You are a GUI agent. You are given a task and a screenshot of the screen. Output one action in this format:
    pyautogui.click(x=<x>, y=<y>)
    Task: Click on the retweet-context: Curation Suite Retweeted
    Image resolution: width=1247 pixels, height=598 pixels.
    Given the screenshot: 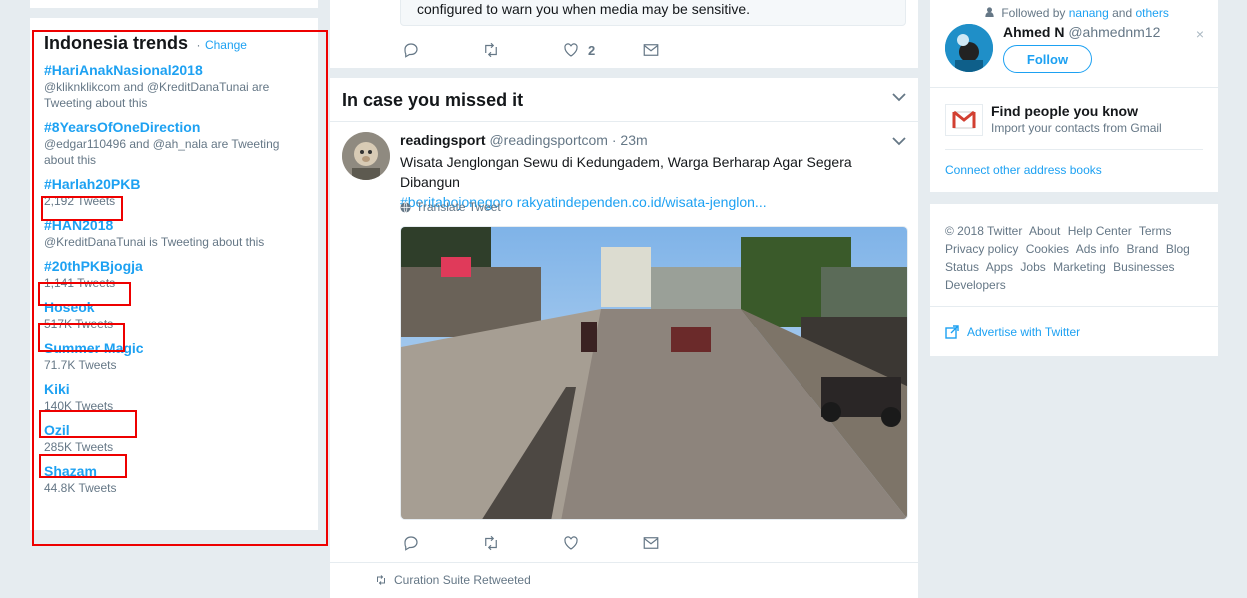 What is the action you would take?
    pyautogui.click(x=452, y=580)
    